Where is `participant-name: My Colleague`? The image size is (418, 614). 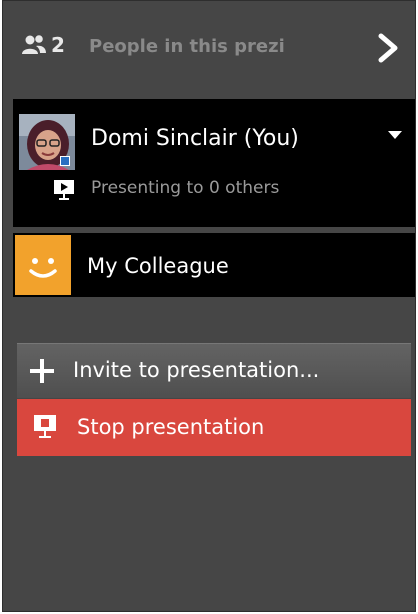
participant-name: My Colleague is located at coordinates (158, 266).